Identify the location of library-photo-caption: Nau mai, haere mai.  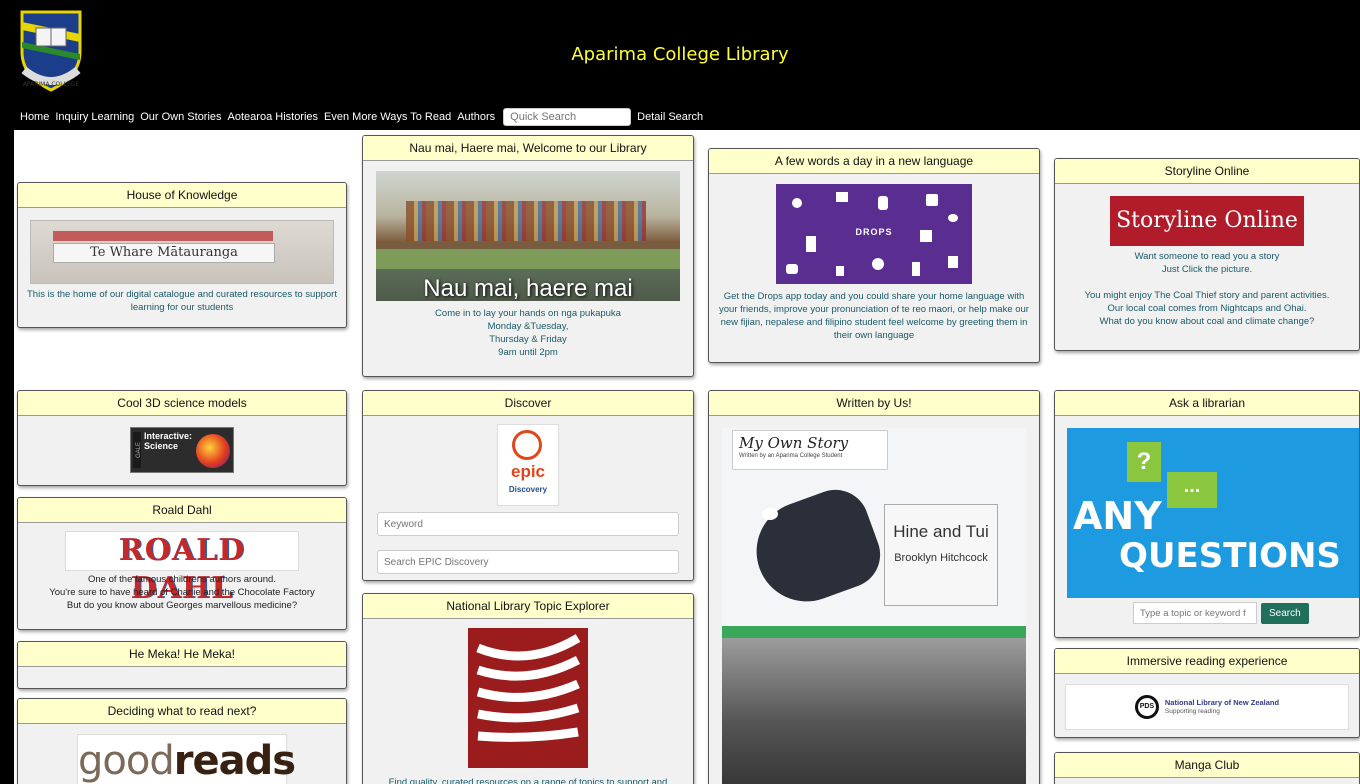
(528, 288).